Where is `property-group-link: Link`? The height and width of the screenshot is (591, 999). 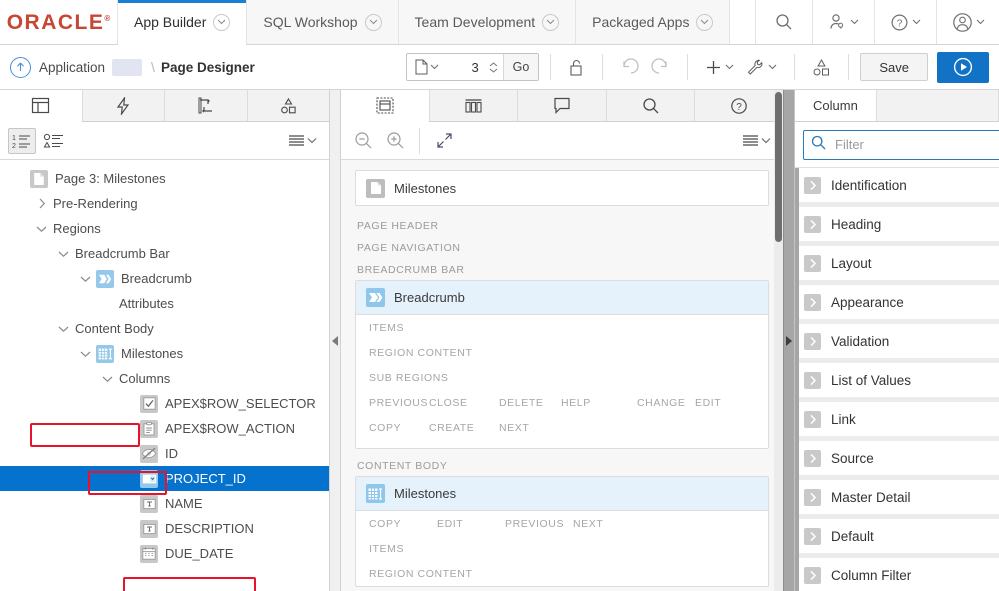
property-group-link: Link is located at coordinates (897, 419).